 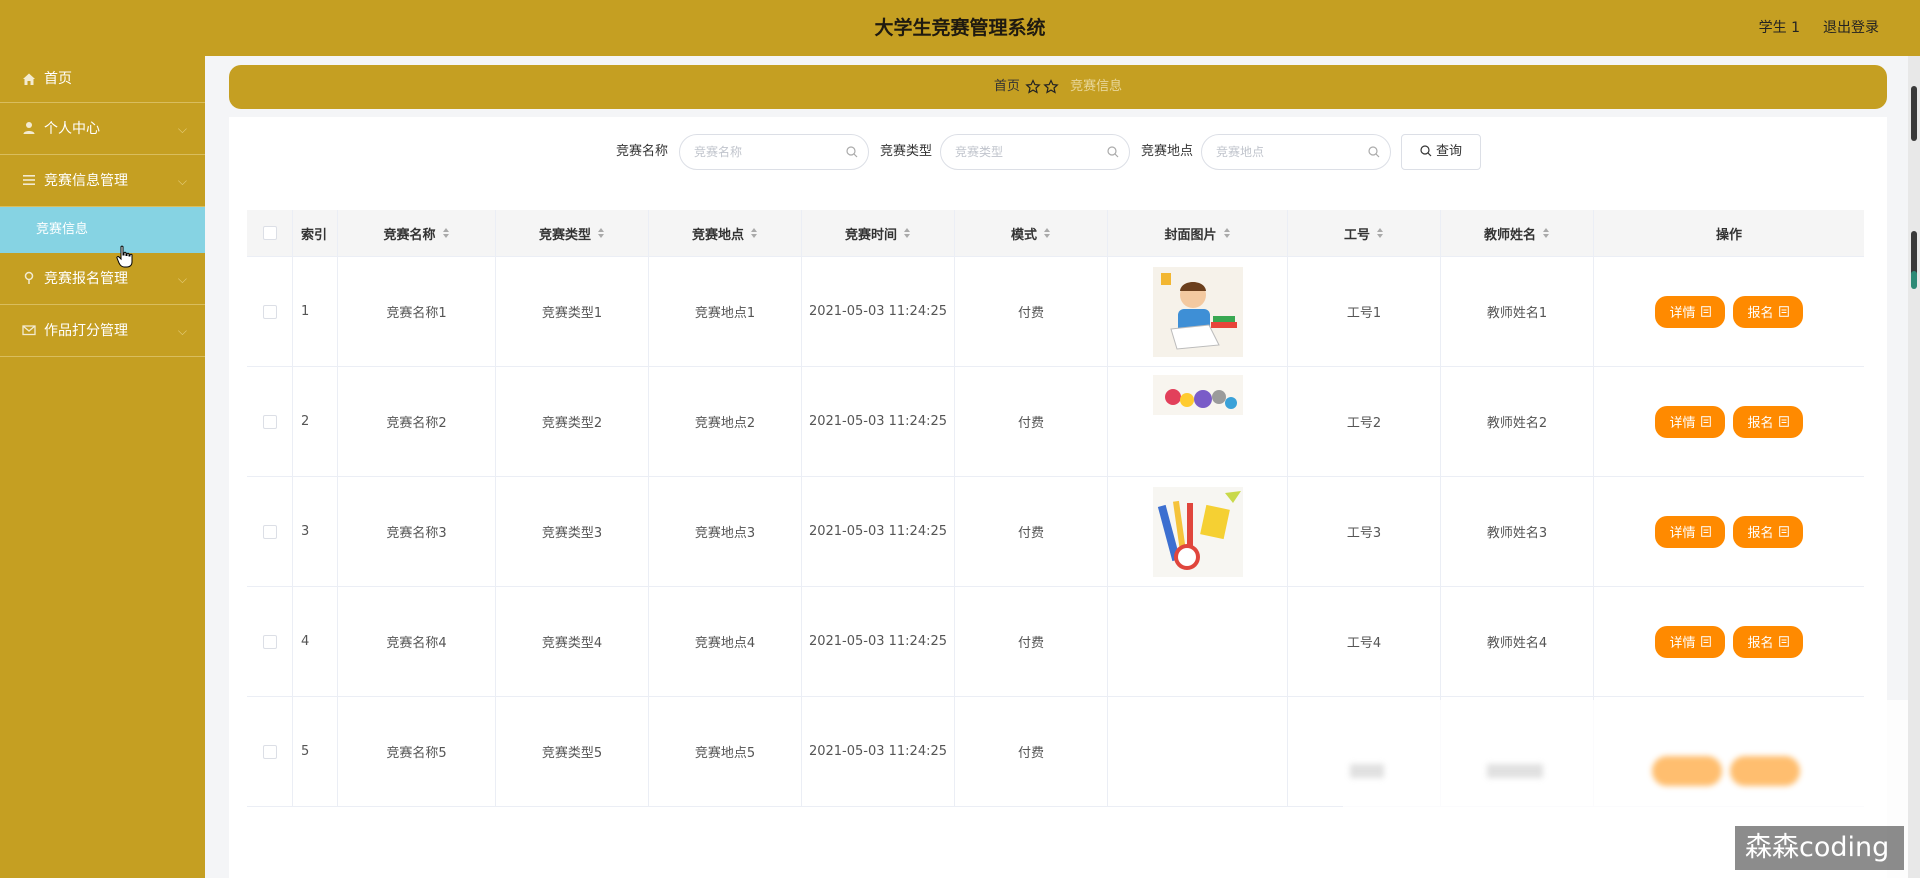 I want to click on search-type-input, so click(x=1025, y=152).